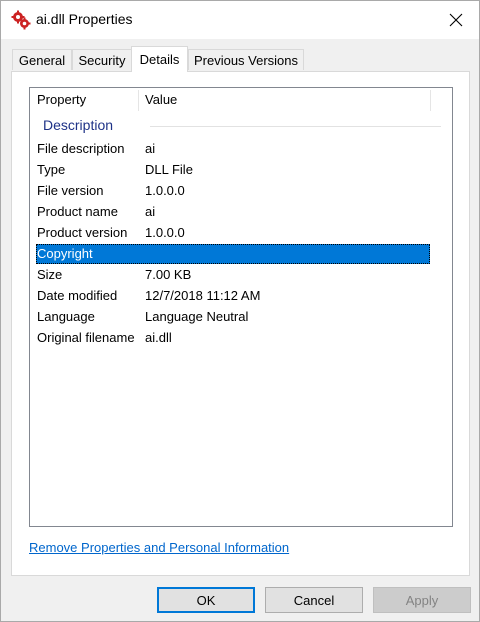  Describe the element at coordinates (84, 100) in the screenshot. I see `column-header-property: Property` at that location.